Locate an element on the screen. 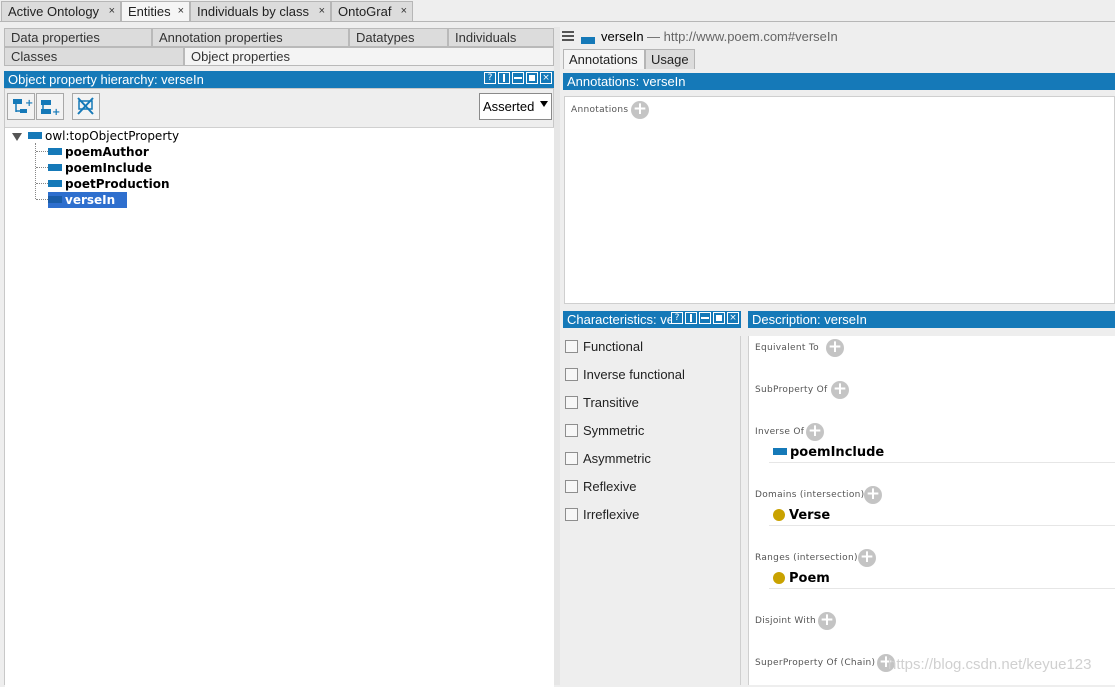 Image resolution: width=1115 pixels, height=687 pixels. add-domain-button: + is located at coordinates (873, 495).